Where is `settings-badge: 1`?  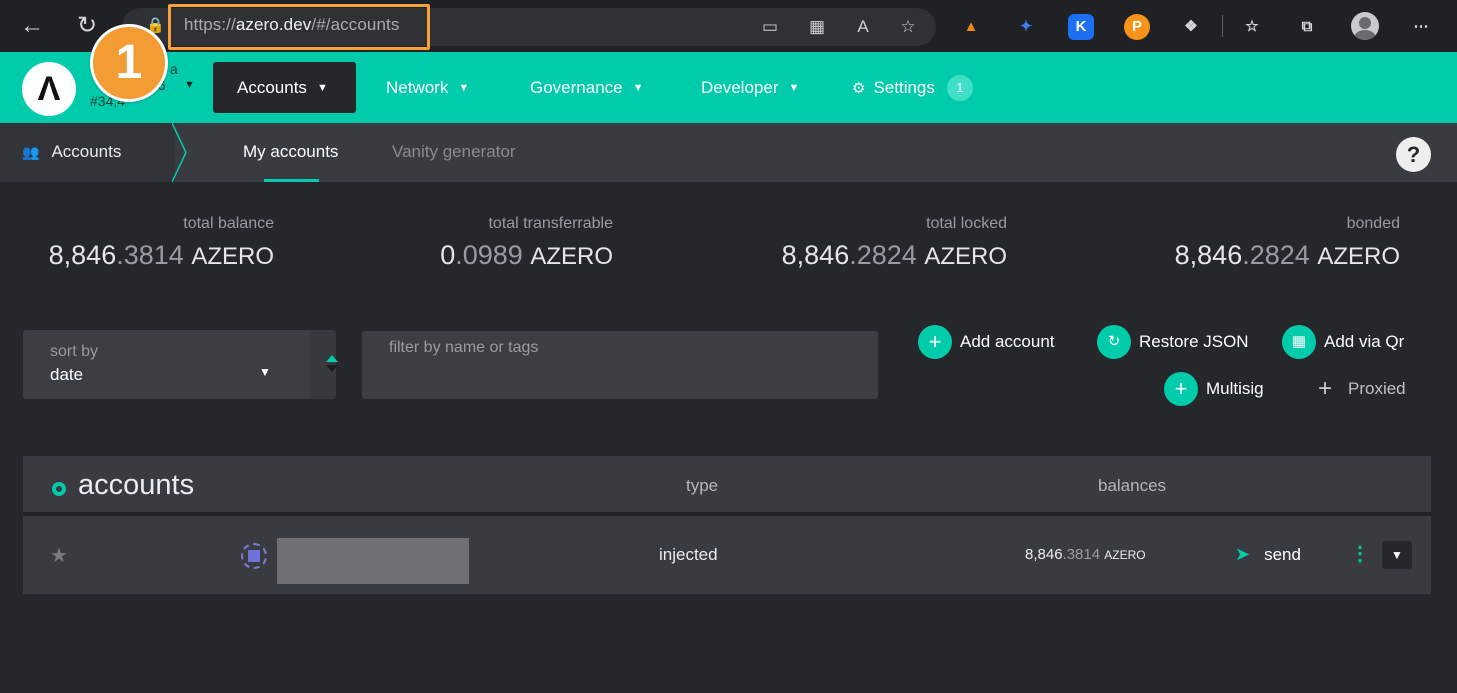
settings-badge: 1 is located at coordinates (959, 88).